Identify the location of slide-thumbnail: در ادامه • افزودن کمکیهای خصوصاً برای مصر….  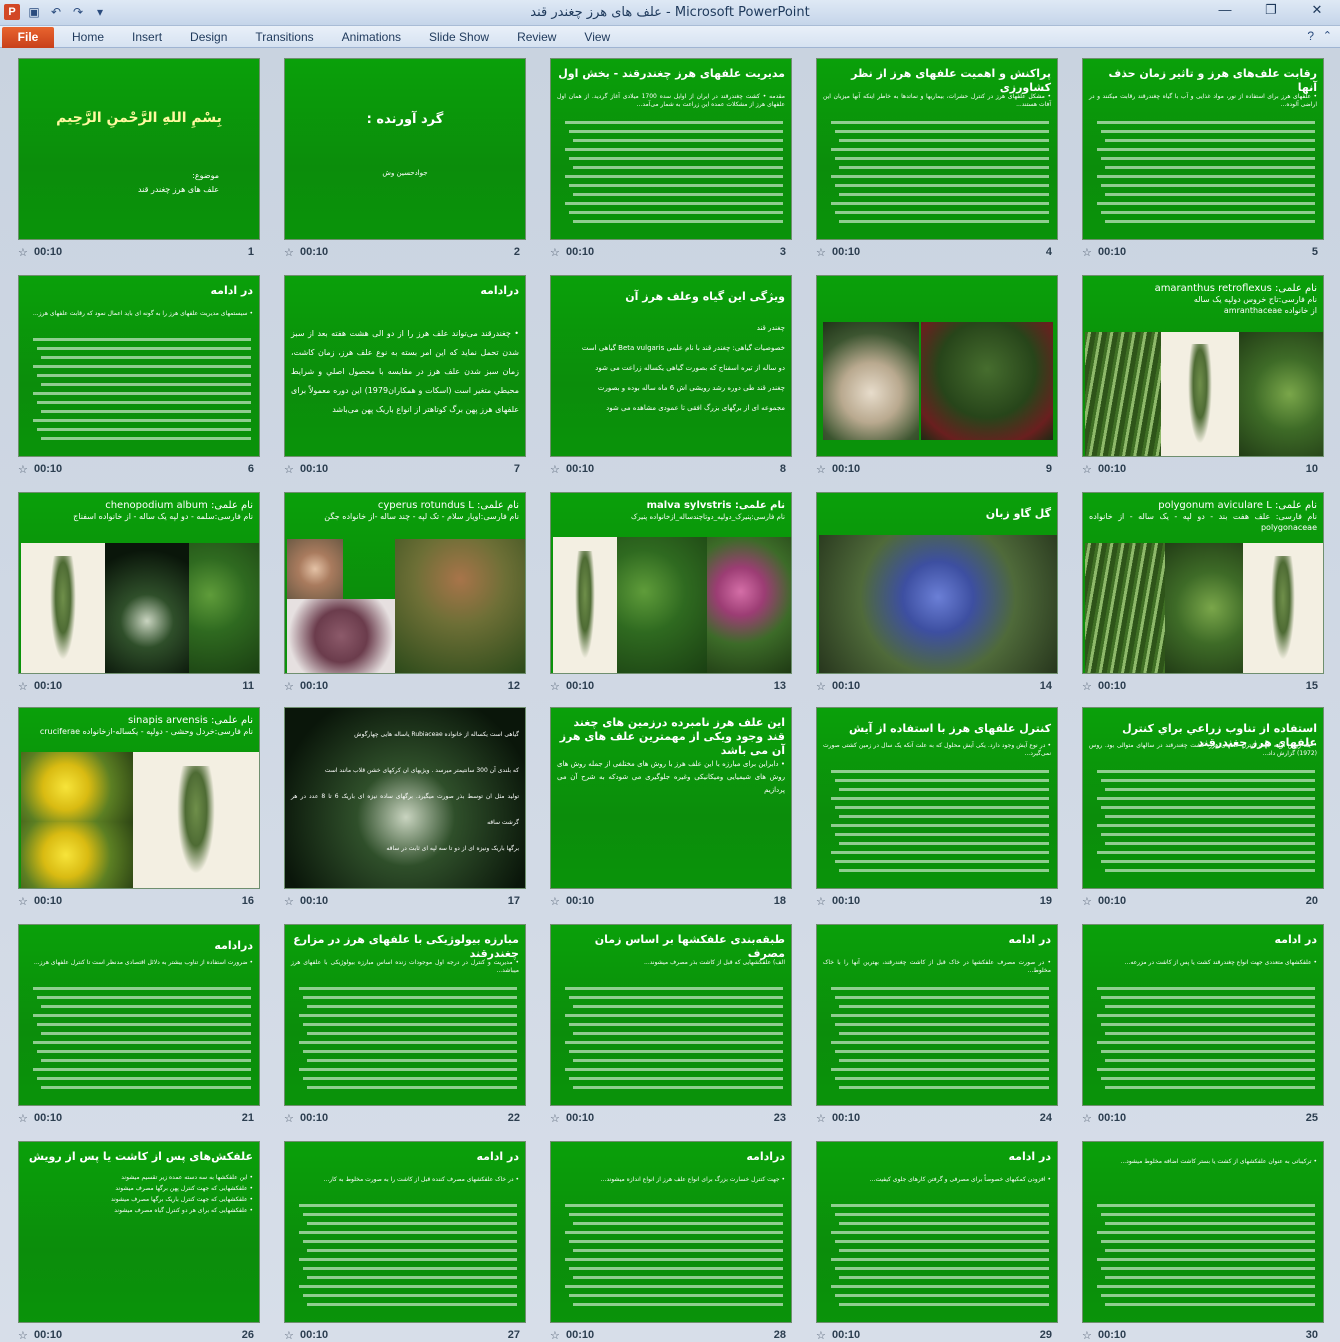
(949, 1241).